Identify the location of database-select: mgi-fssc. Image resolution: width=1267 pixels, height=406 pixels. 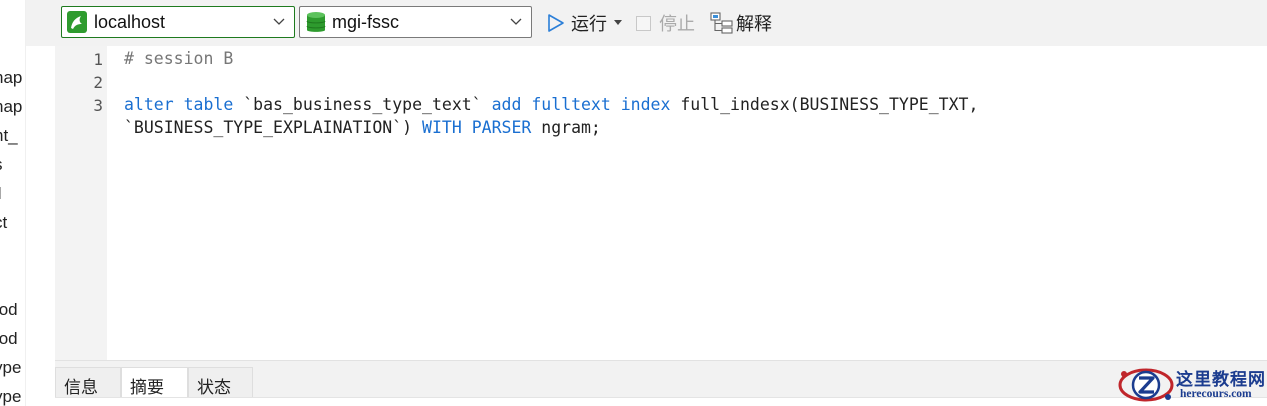
(415, 22).